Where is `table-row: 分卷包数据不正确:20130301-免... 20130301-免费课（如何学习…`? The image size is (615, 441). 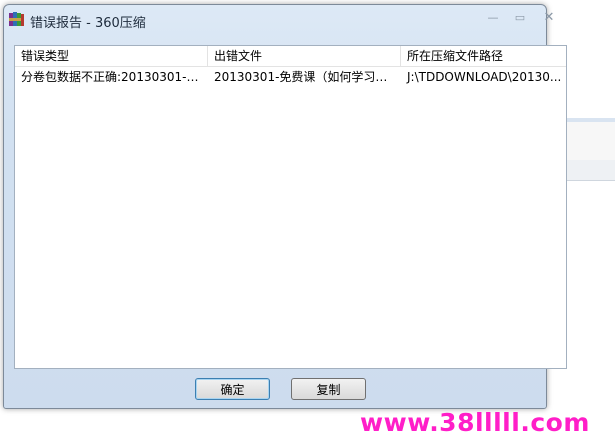 table-row: 分卷包数据不正确:20130301-免... 20130301-免费课（如何学习… is located at coordinates (290, 77).